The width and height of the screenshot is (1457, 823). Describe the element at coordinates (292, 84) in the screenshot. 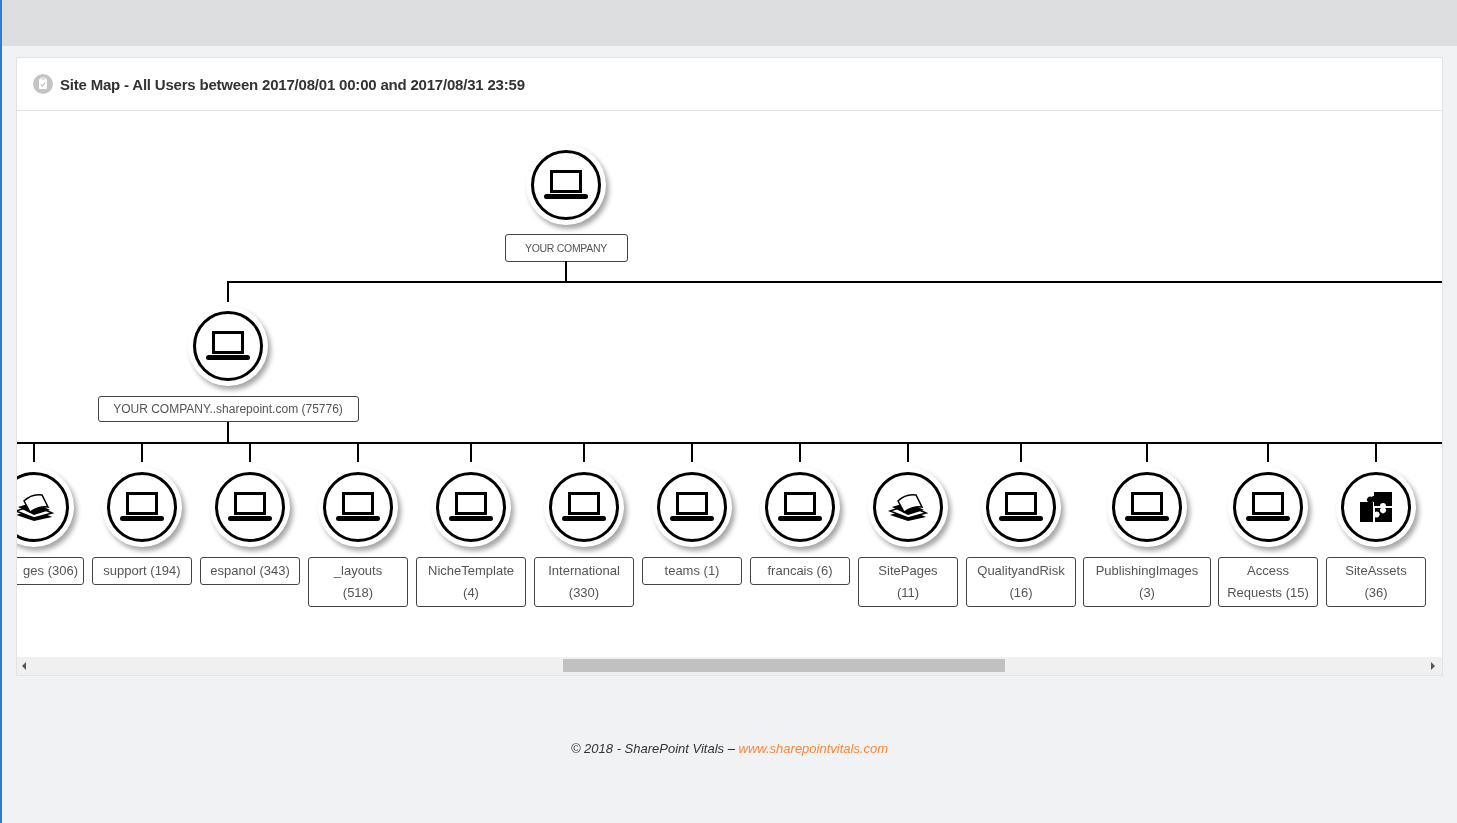

I see `panel-title: Site Map - All Users between 2017/08/01 00:00 and 2017/08/31 23:59` at that location.